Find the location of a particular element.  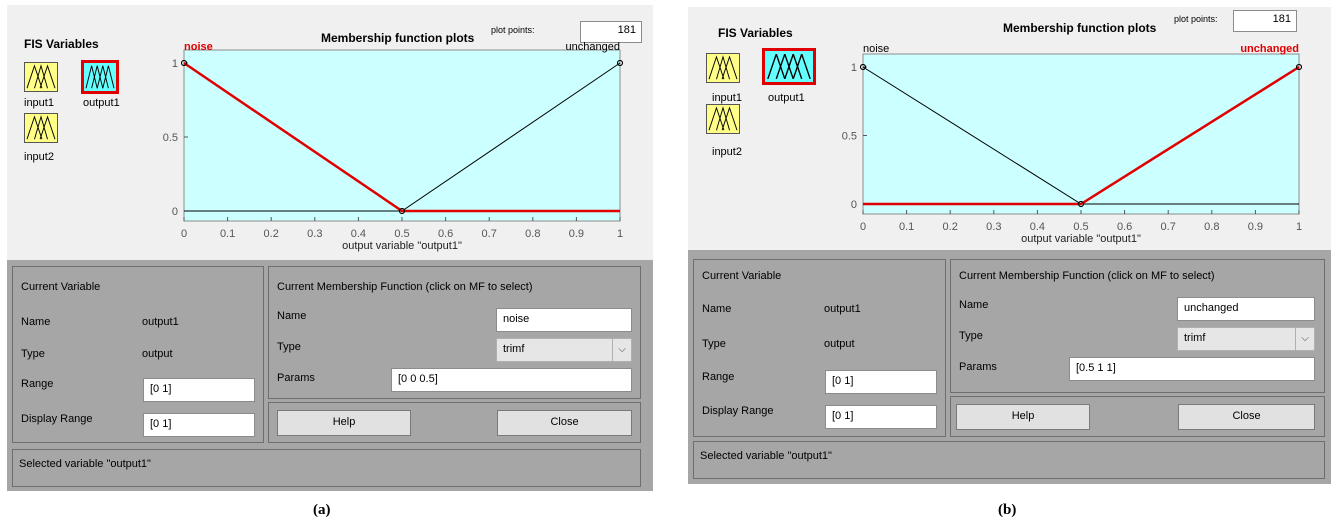

caption-a: (a) is located at coordinates (322, 510).